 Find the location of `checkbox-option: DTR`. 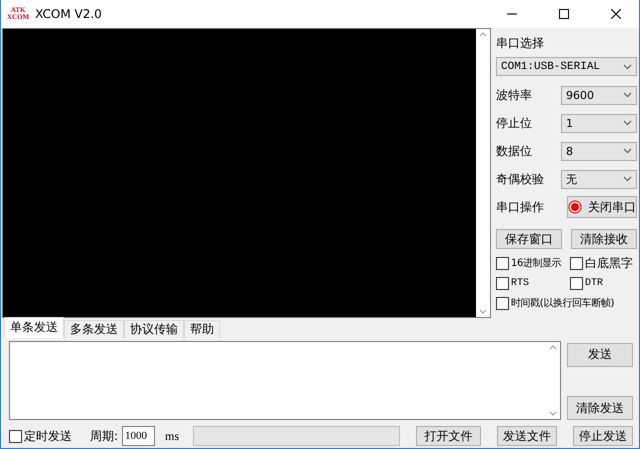

checkbox-option: DTR is located at coordinates (602, 283).